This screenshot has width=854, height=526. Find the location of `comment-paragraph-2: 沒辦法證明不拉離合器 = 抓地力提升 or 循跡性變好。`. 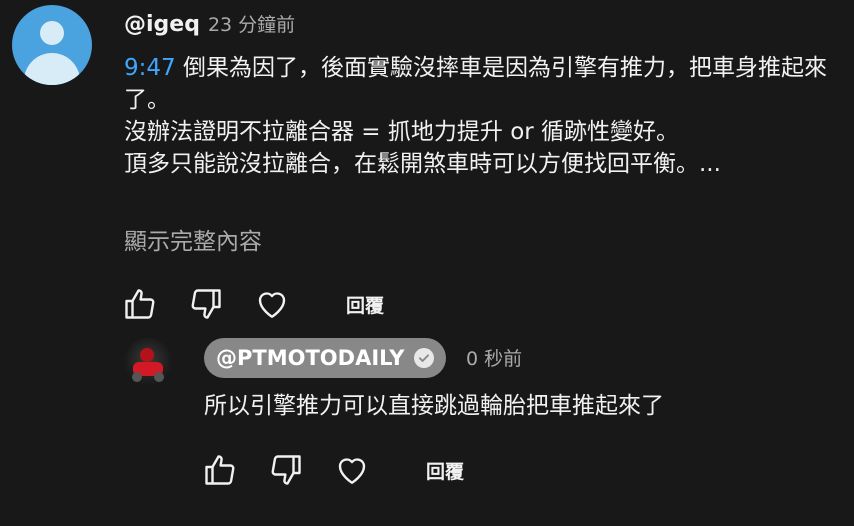

comment-paragraph-2: 沒辦法證明不拉離合器 = 抓地力提升 or 循跡性變好。 is located at coordinates (402, 132).